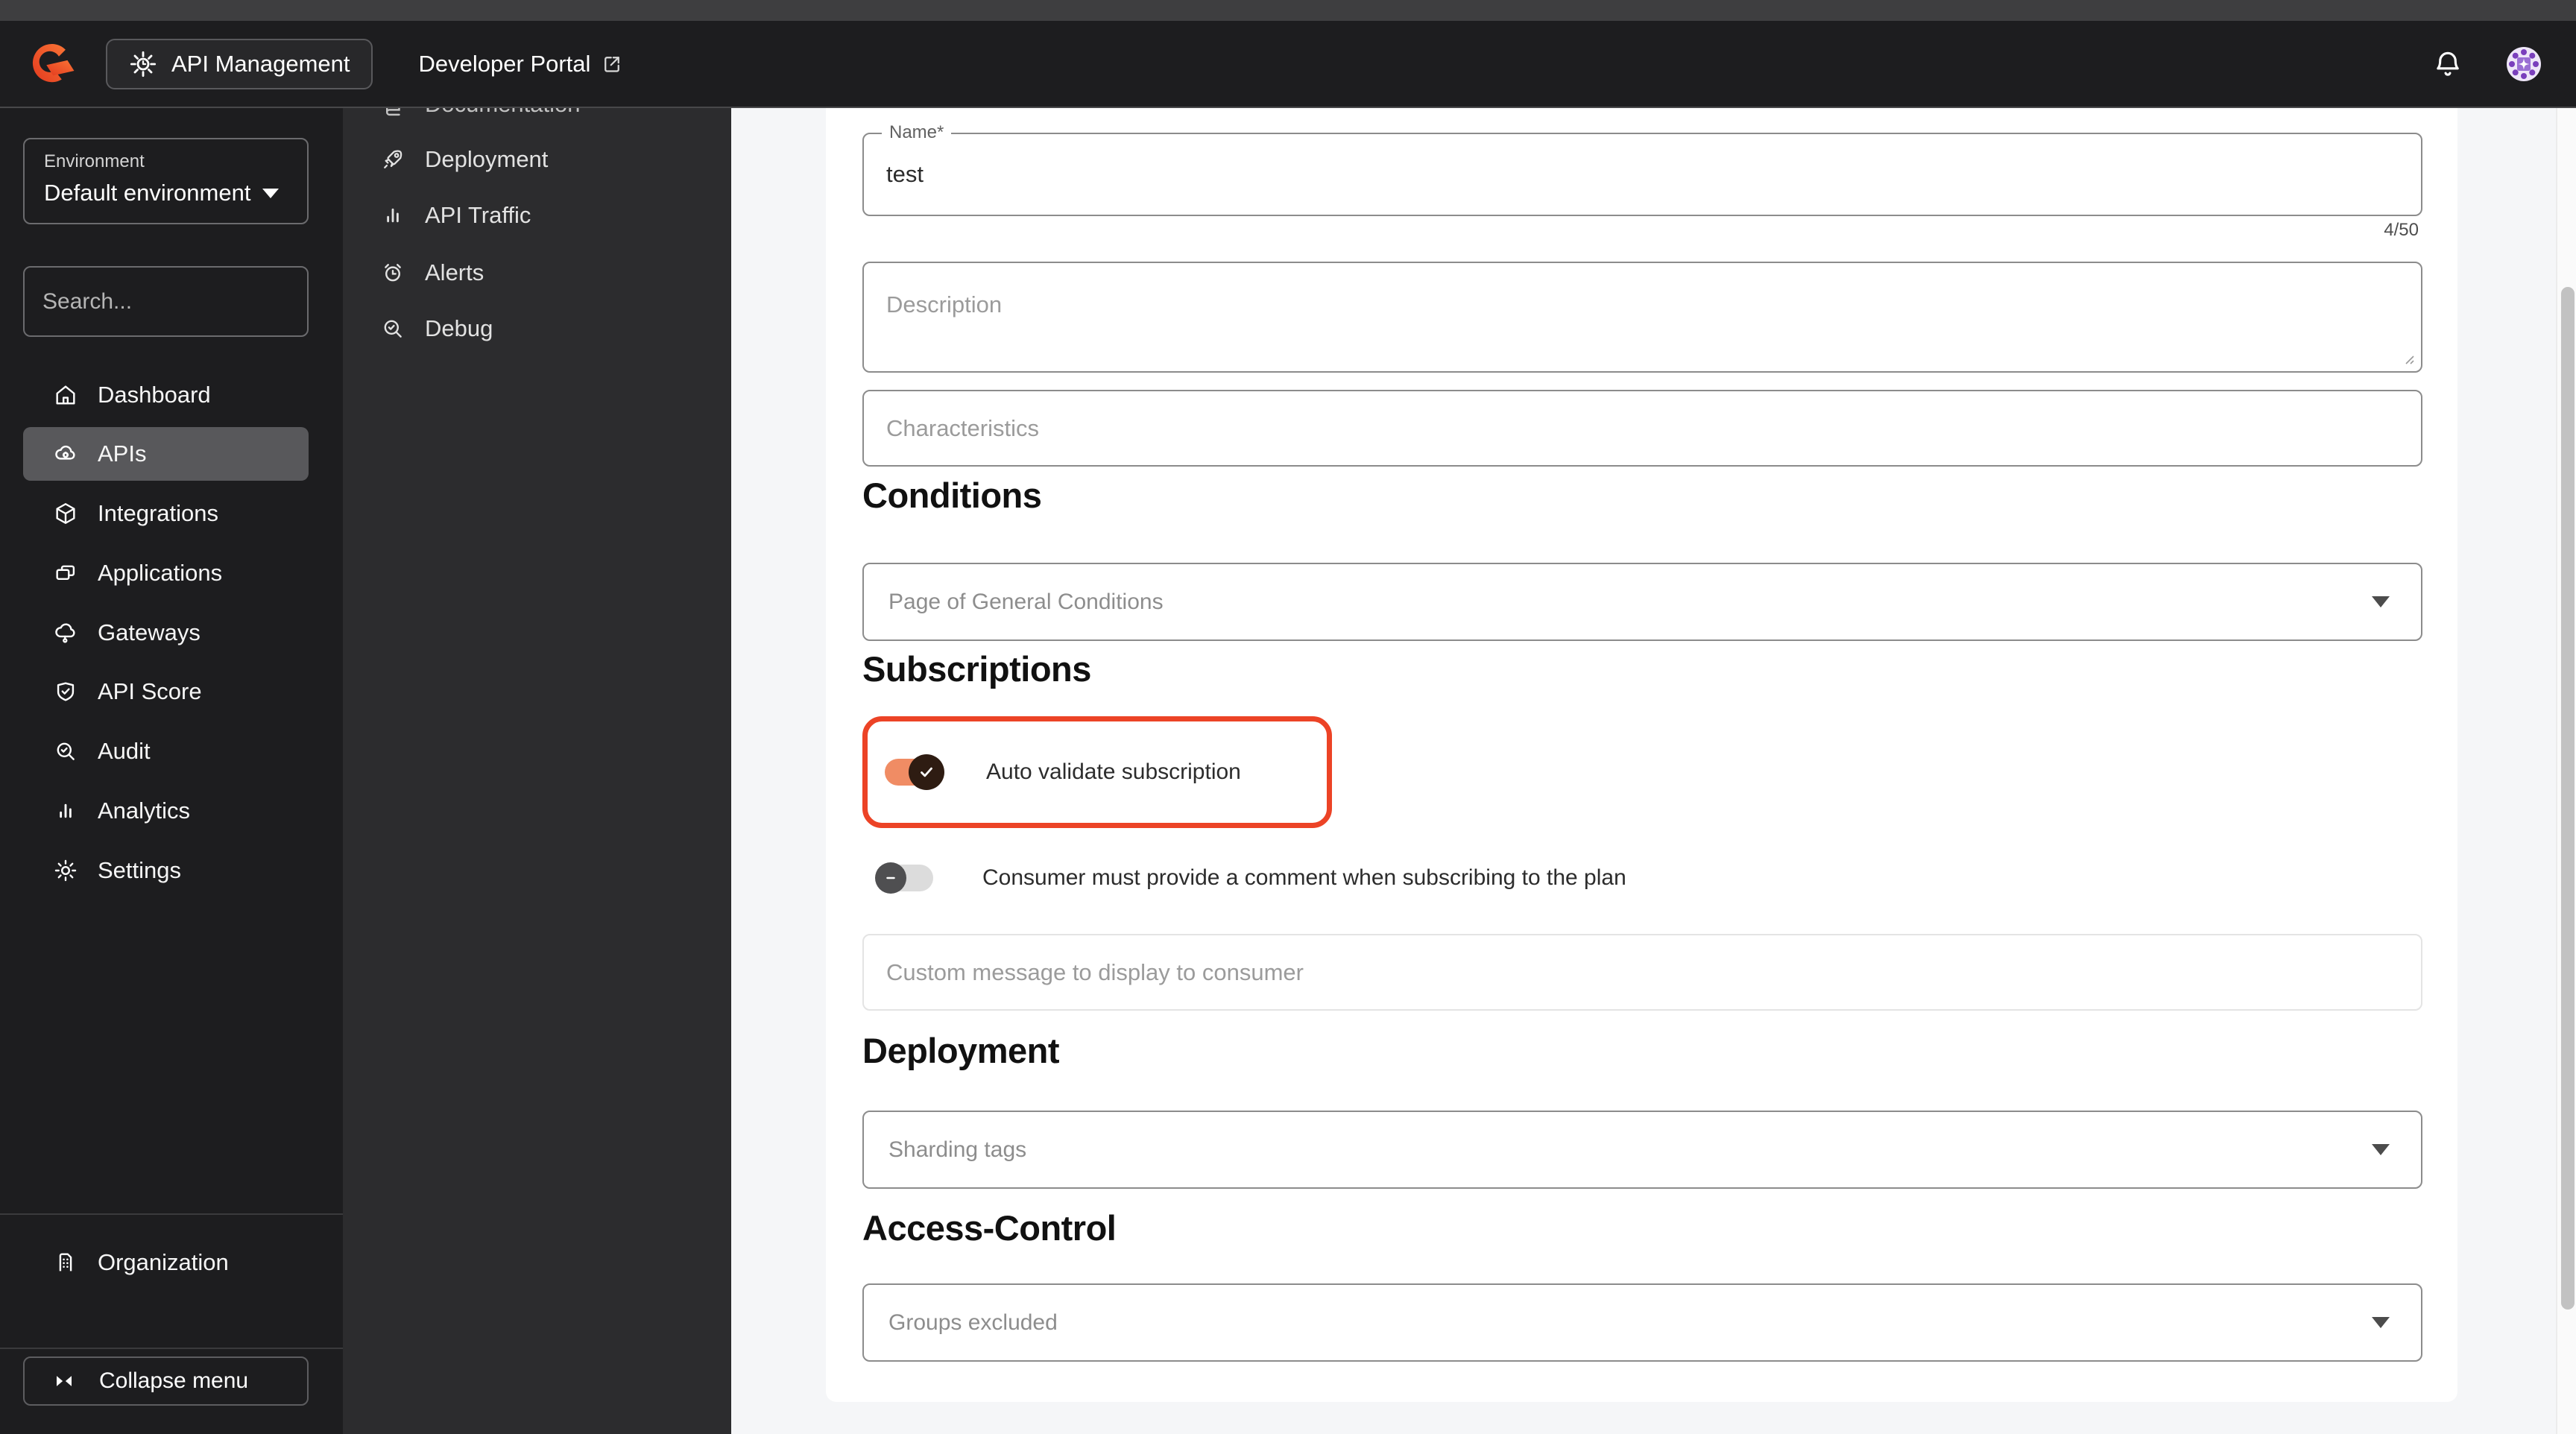 The image size is (2576, 1434). What do you see at coordinates (2568, 798) in the screenshot?
I see `scrollbar-thumb` at bounding box center [2568, 798].